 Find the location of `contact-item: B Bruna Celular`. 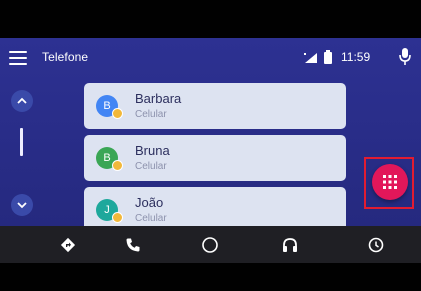

contact-item: B Bruna Celular is located at coordinates (215, 158).